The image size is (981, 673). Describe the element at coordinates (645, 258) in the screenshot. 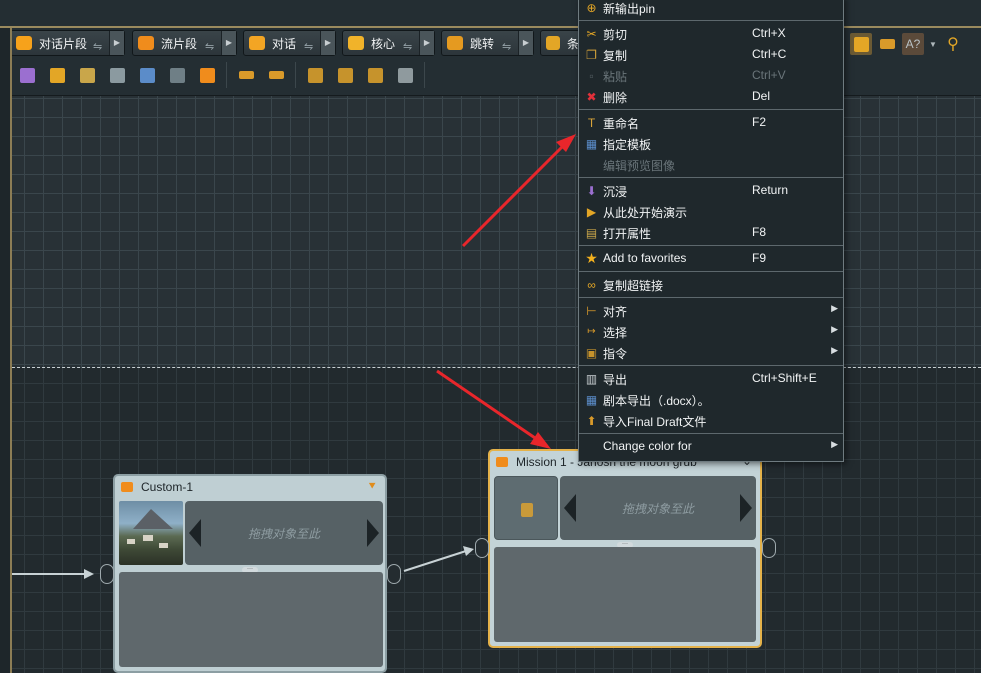

I see `menu-item-label: Add to favorites` at that location.